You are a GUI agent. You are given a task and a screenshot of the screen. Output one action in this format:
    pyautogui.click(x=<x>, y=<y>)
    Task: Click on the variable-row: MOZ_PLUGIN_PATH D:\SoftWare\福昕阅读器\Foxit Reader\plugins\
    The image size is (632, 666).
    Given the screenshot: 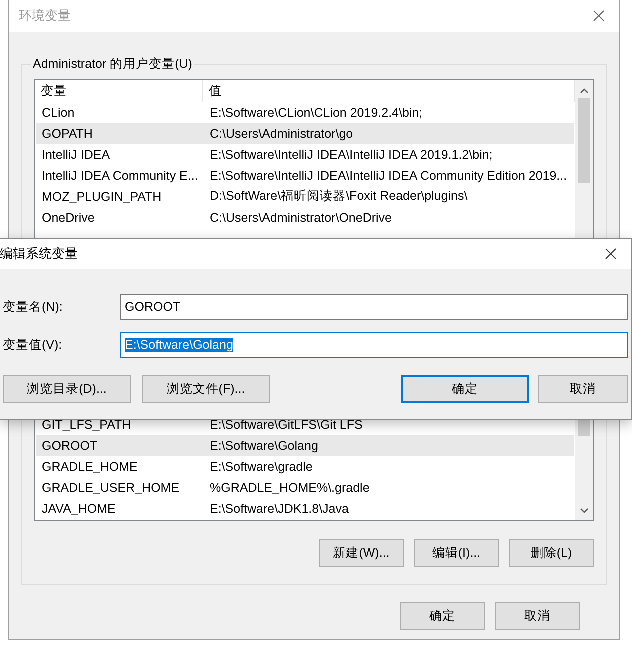 What is the action you would take?
    pyautogui.click(x=305, y=196)
    